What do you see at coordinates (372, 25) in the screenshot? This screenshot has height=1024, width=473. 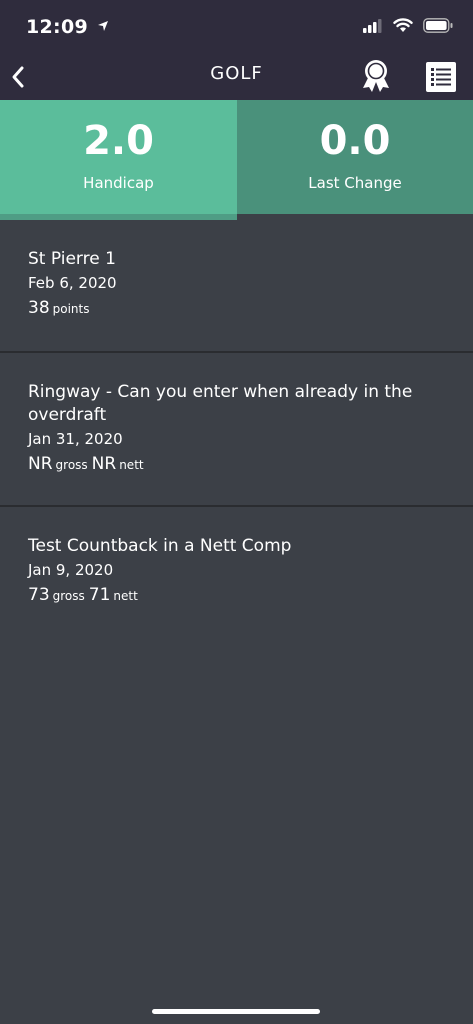 I see `cellular-signal-icon` at bounding box center [372, 25].